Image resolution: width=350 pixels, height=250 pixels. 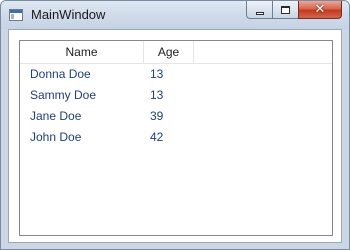 I want to click on cell-name: Jane Doe, so click(x=56, y=116).